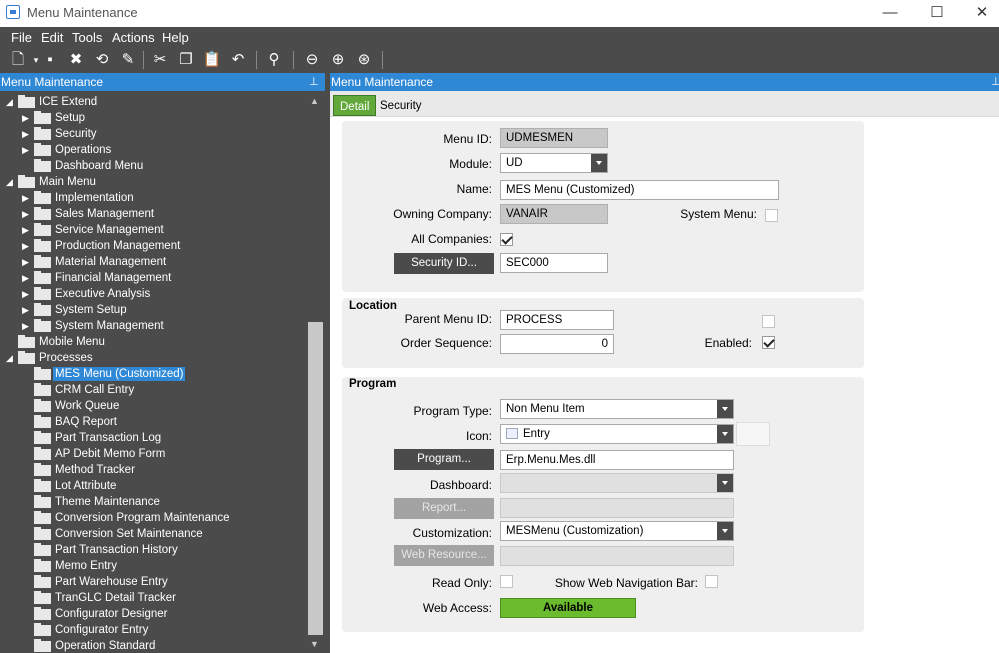 This screenshot has width=999, height=653. What do you see at coordinates (937, 13) in the screenshot?
I see `maximize-button: ☐` at bounding box center [937, 13].